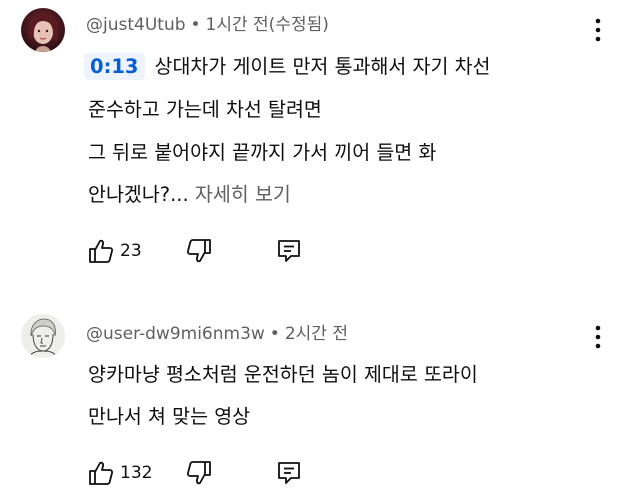 This screenshot has width=640, height=495. I want to click on profile-photo-avatar, so click(43, 30).